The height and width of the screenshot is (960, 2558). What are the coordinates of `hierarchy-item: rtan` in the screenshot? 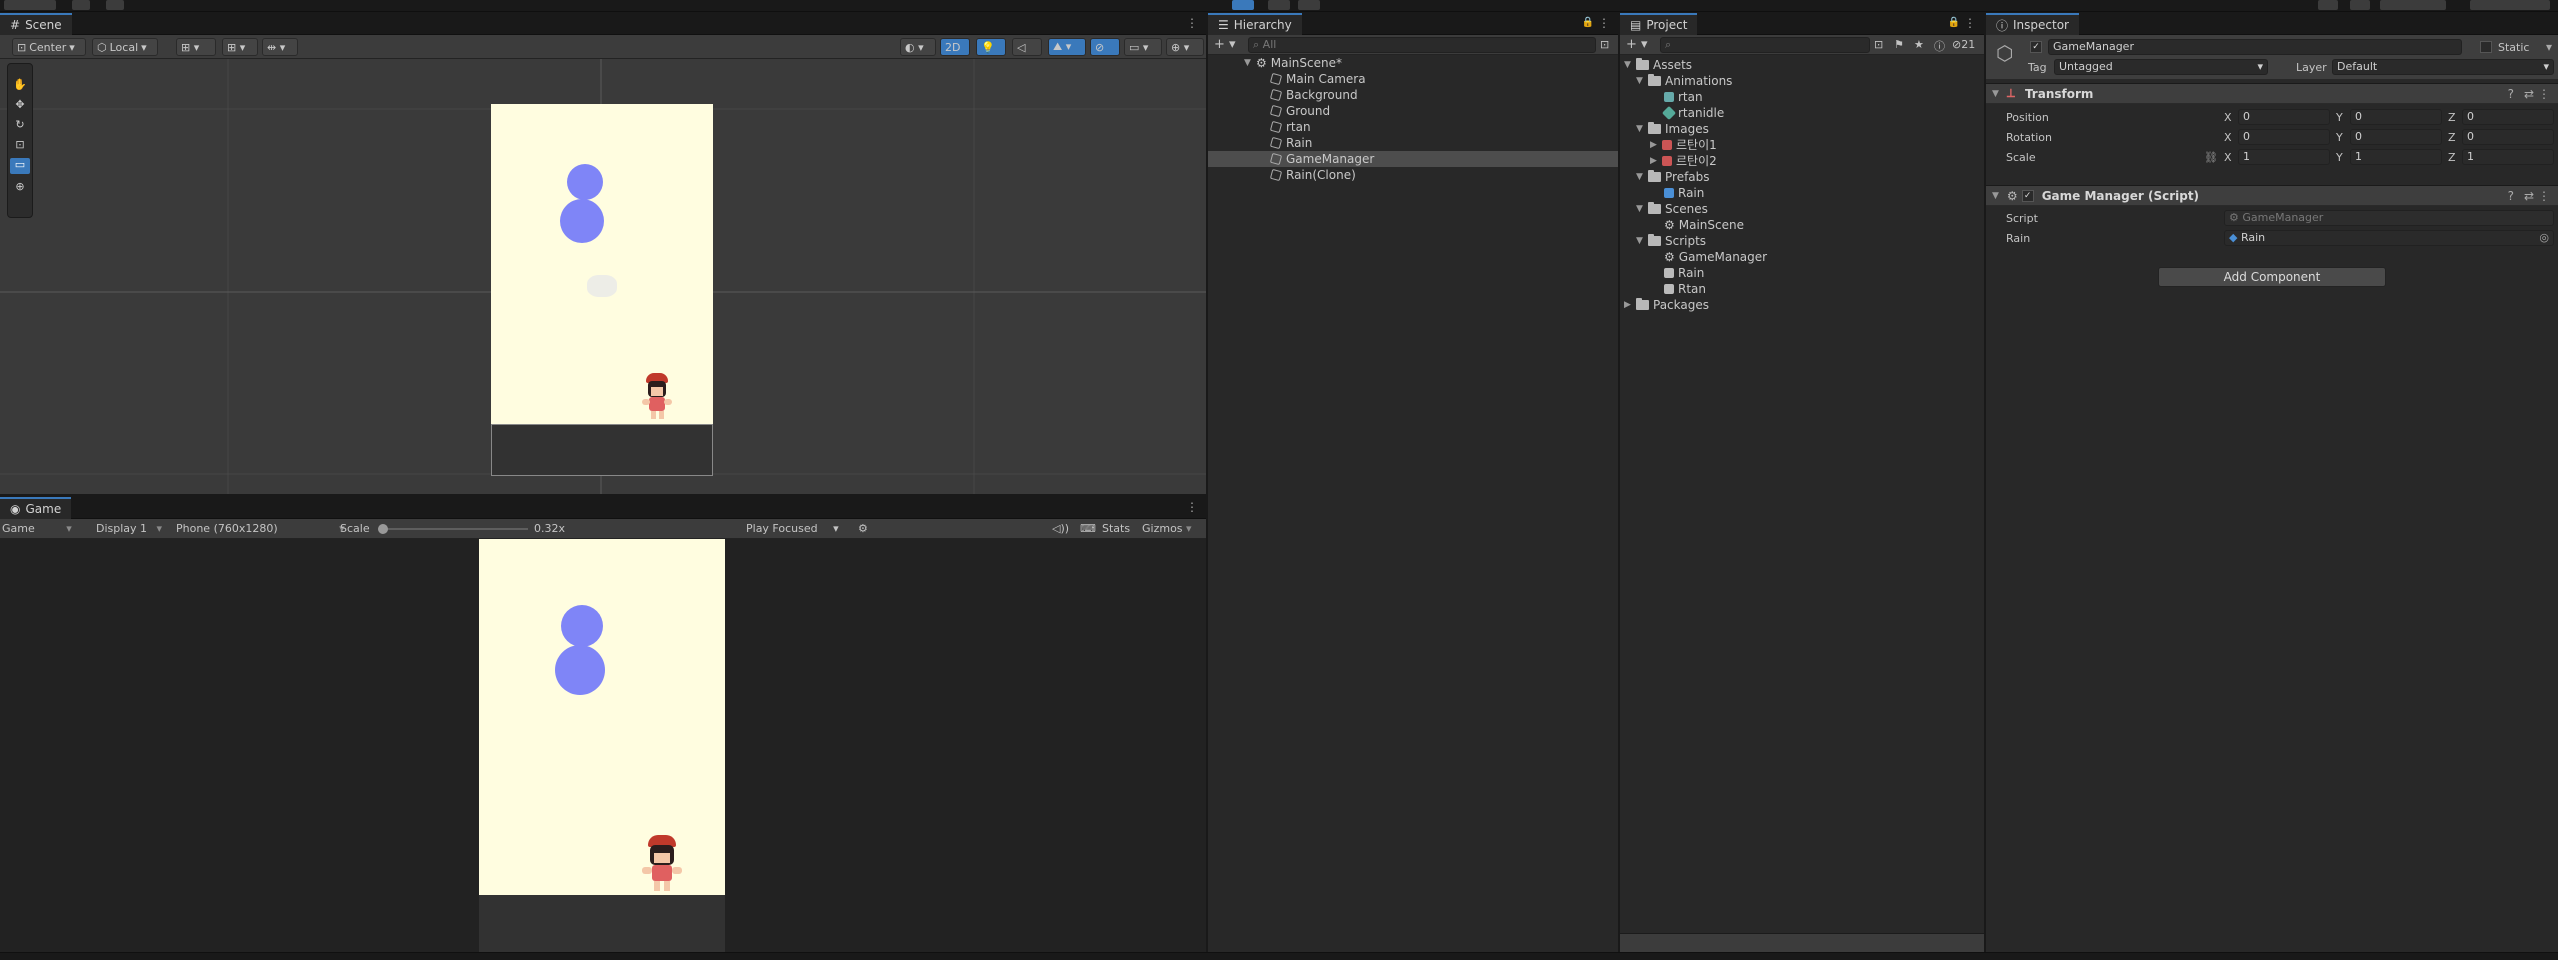 It's located at (1413, 127).